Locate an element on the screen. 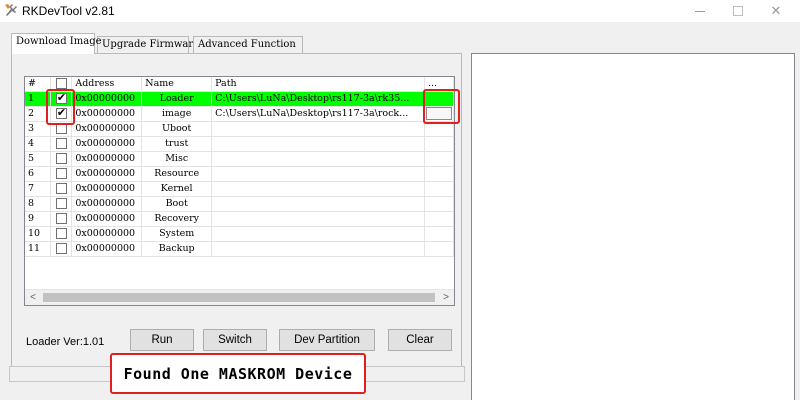 This screenshot has height=400, width=800. switch-button: Switch is located at coordinates (235, 340).